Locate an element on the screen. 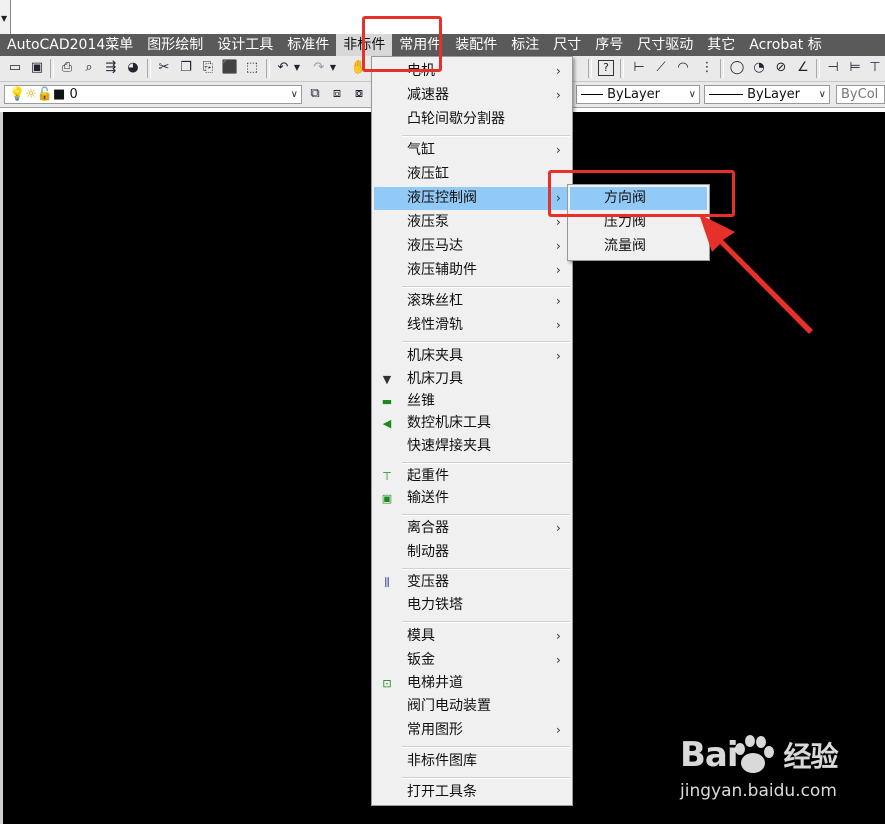 The width and height of the screenshot is (885, 824). print-preview-icon: ⌕ is located at coordinates (89, 68).